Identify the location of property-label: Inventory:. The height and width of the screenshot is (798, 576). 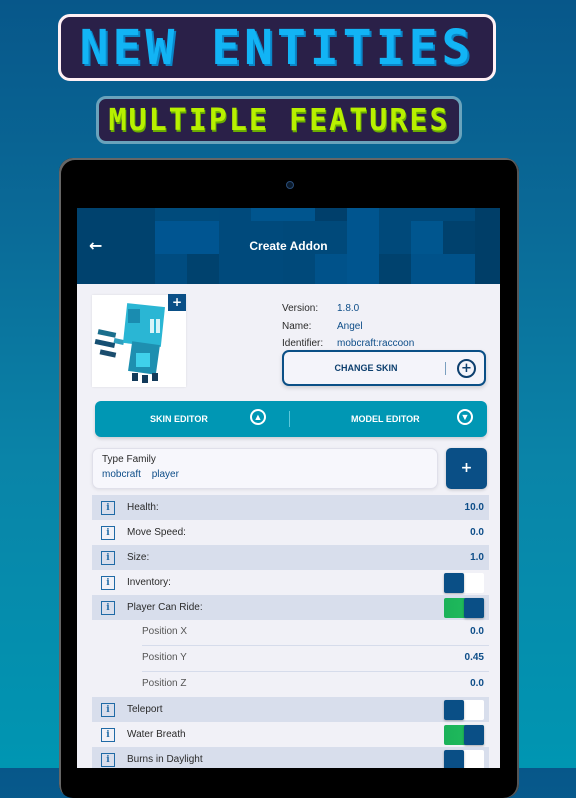
(149, 582).